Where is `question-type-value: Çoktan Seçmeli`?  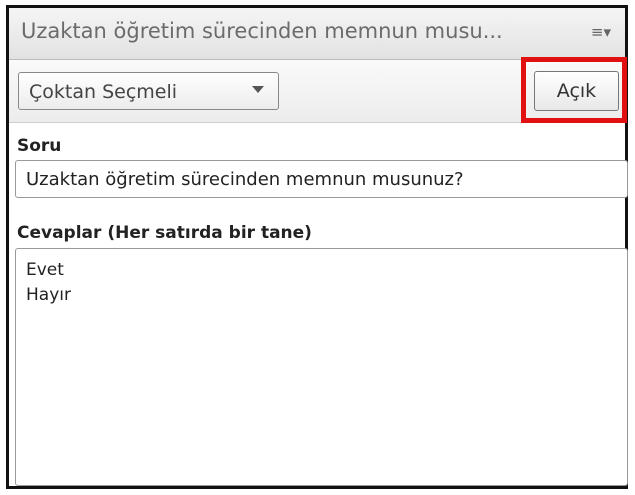 question-type-value: Çoktan Seçmeli is located at coordinates (103, 92).